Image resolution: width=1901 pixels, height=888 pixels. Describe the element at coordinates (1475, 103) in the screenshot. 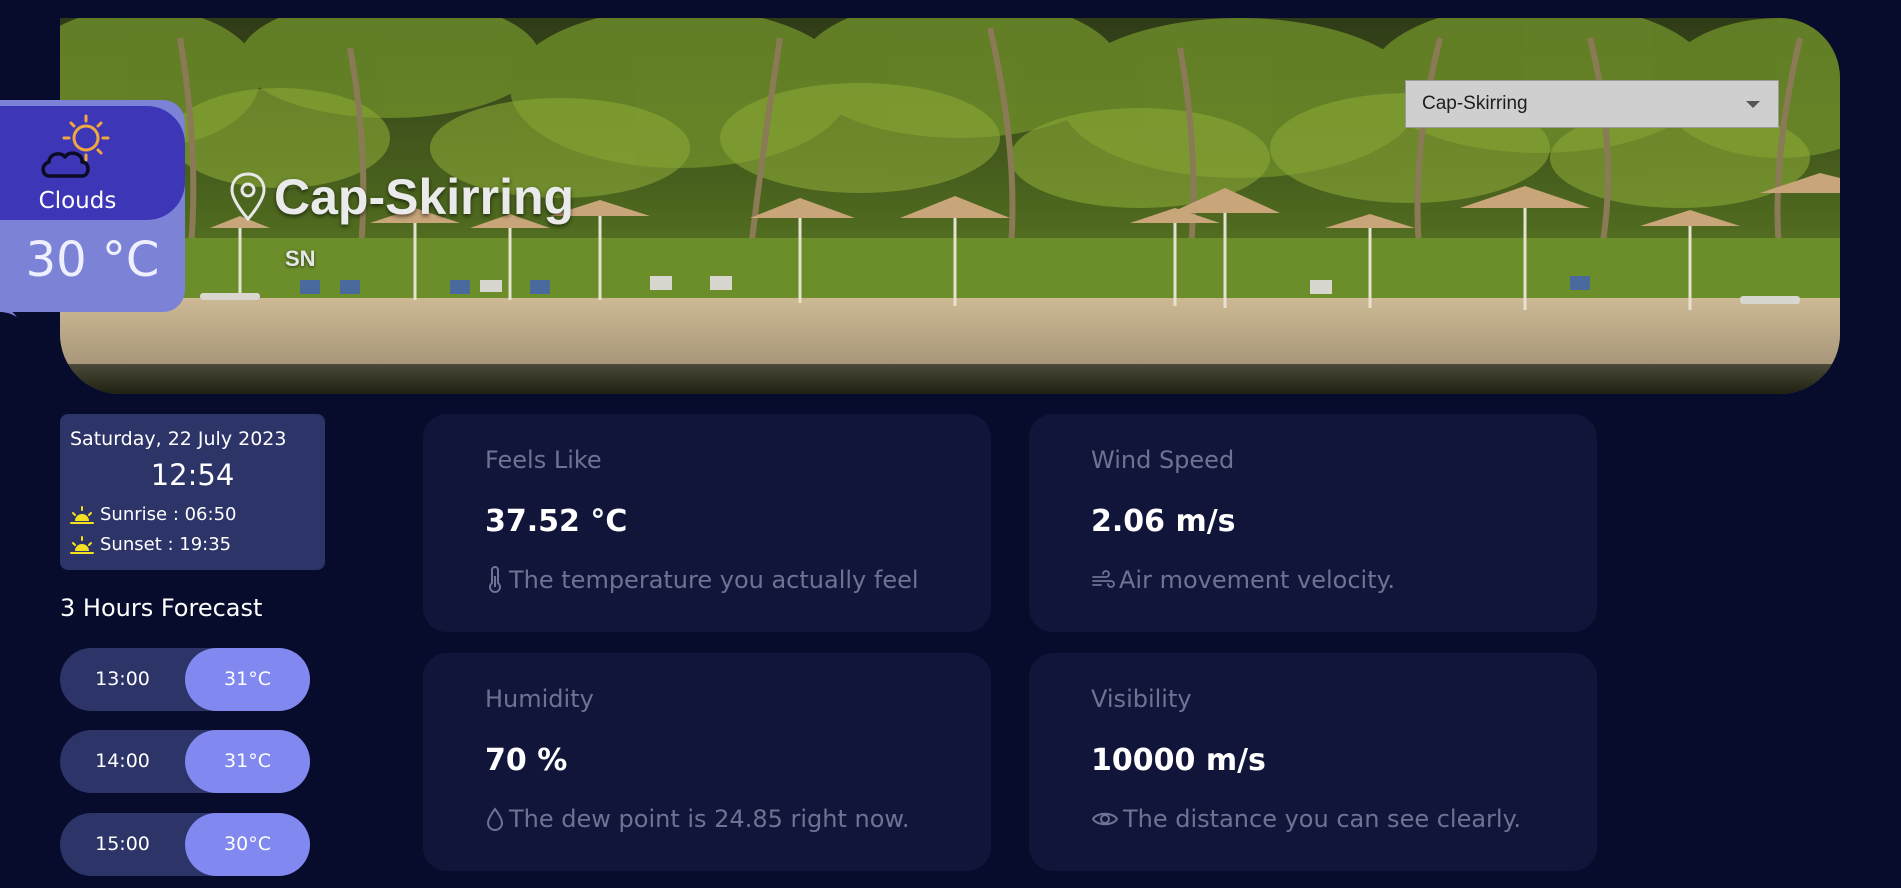

I see `city-select-value: Cap-Skirring` at that location.